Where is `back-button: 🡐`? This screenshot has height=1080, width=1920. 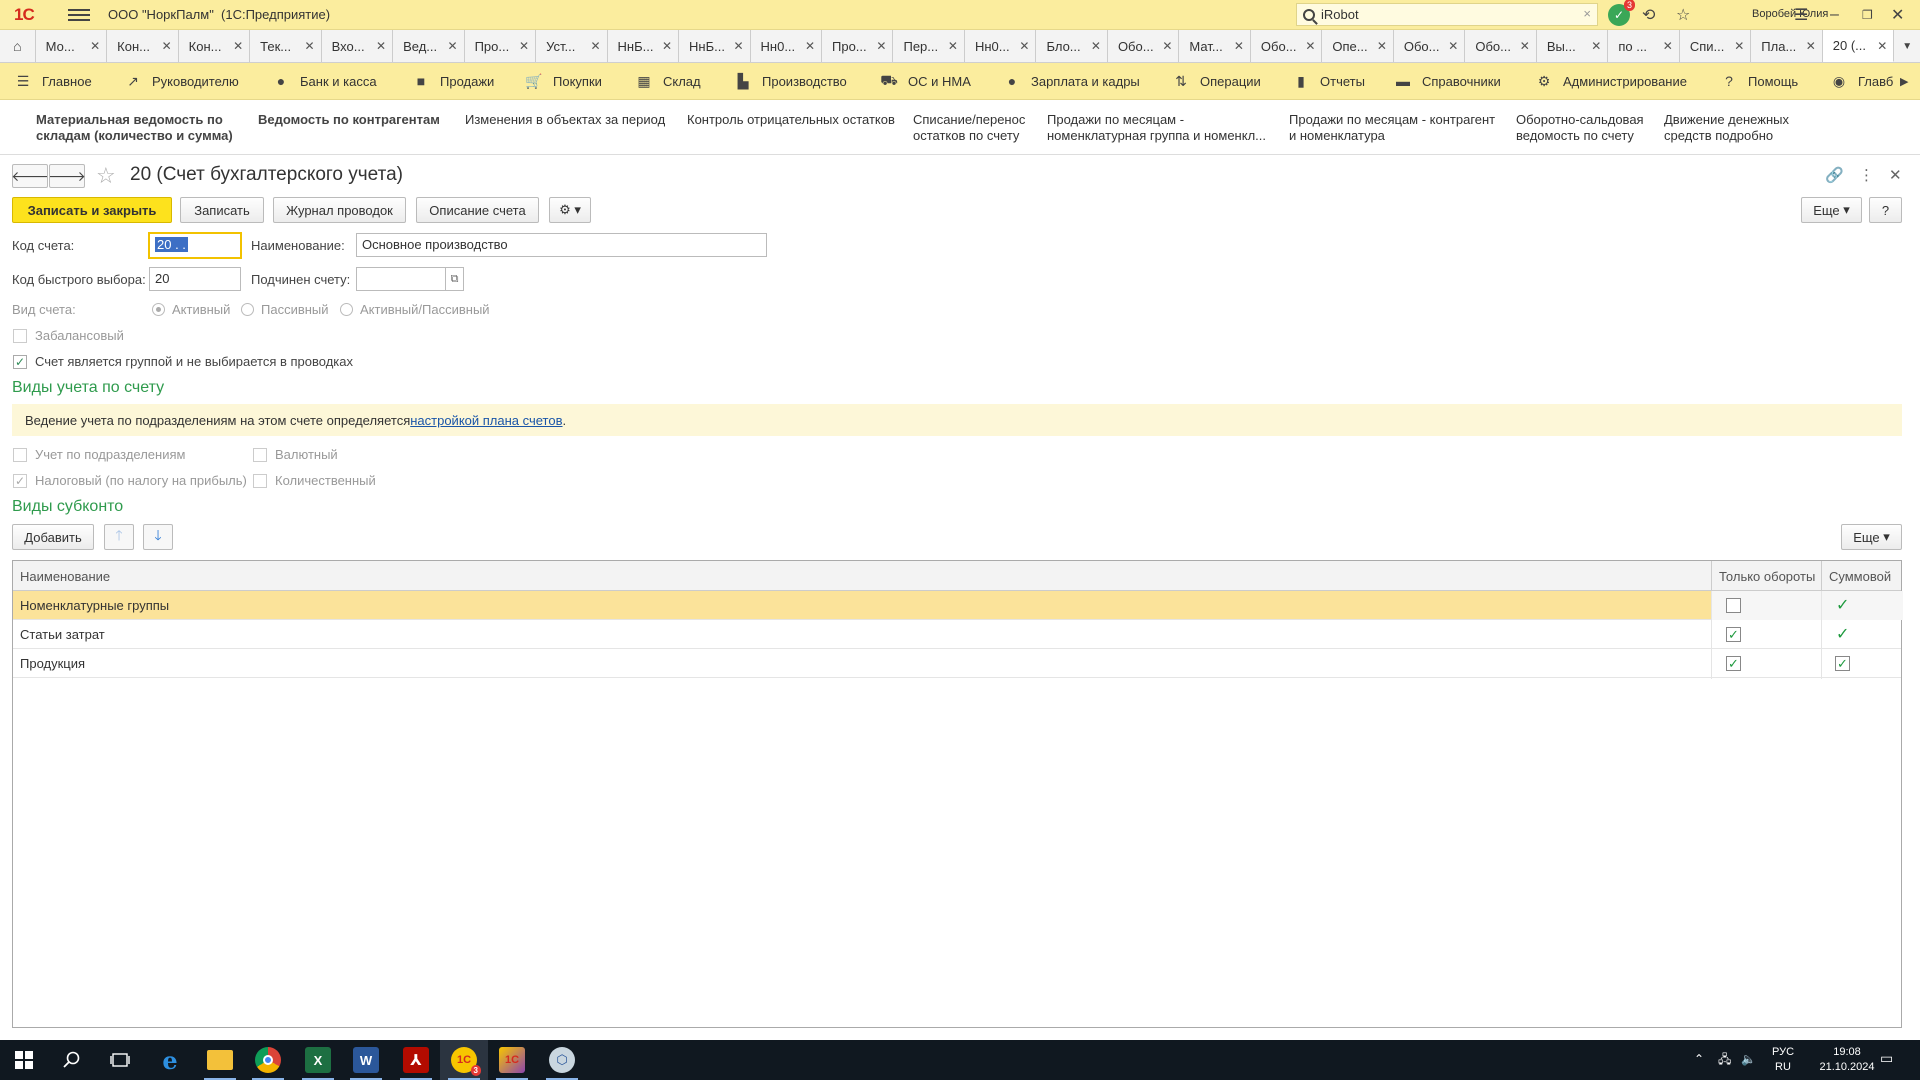 back-button: 🡐 is located at coordinates (30, 176).